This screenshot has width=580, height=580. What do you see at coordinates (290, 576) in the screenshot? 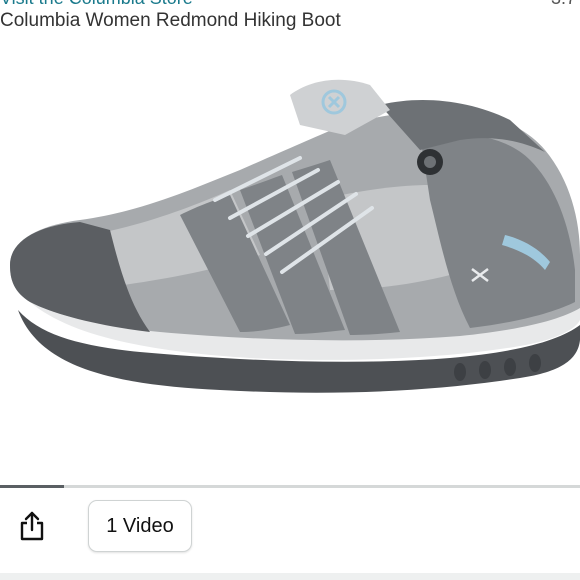
I see `section-divider` at bounding box center [290, 576].